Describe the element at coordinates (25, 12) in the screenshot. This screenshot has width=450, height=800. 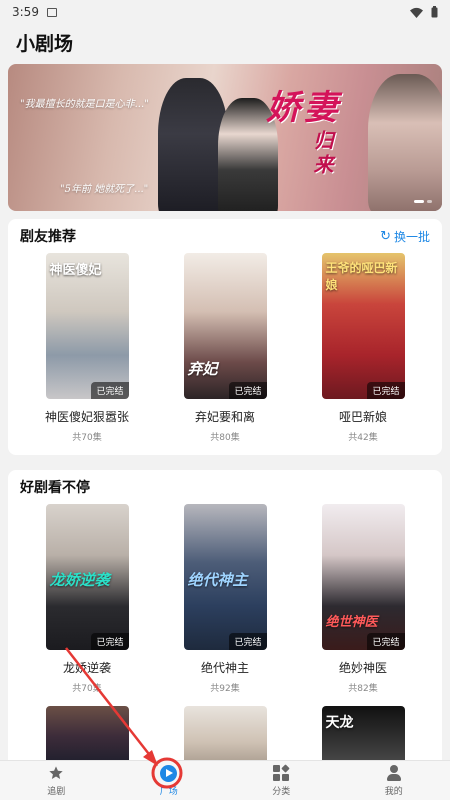
I see `status-time: 3:59` at that location.